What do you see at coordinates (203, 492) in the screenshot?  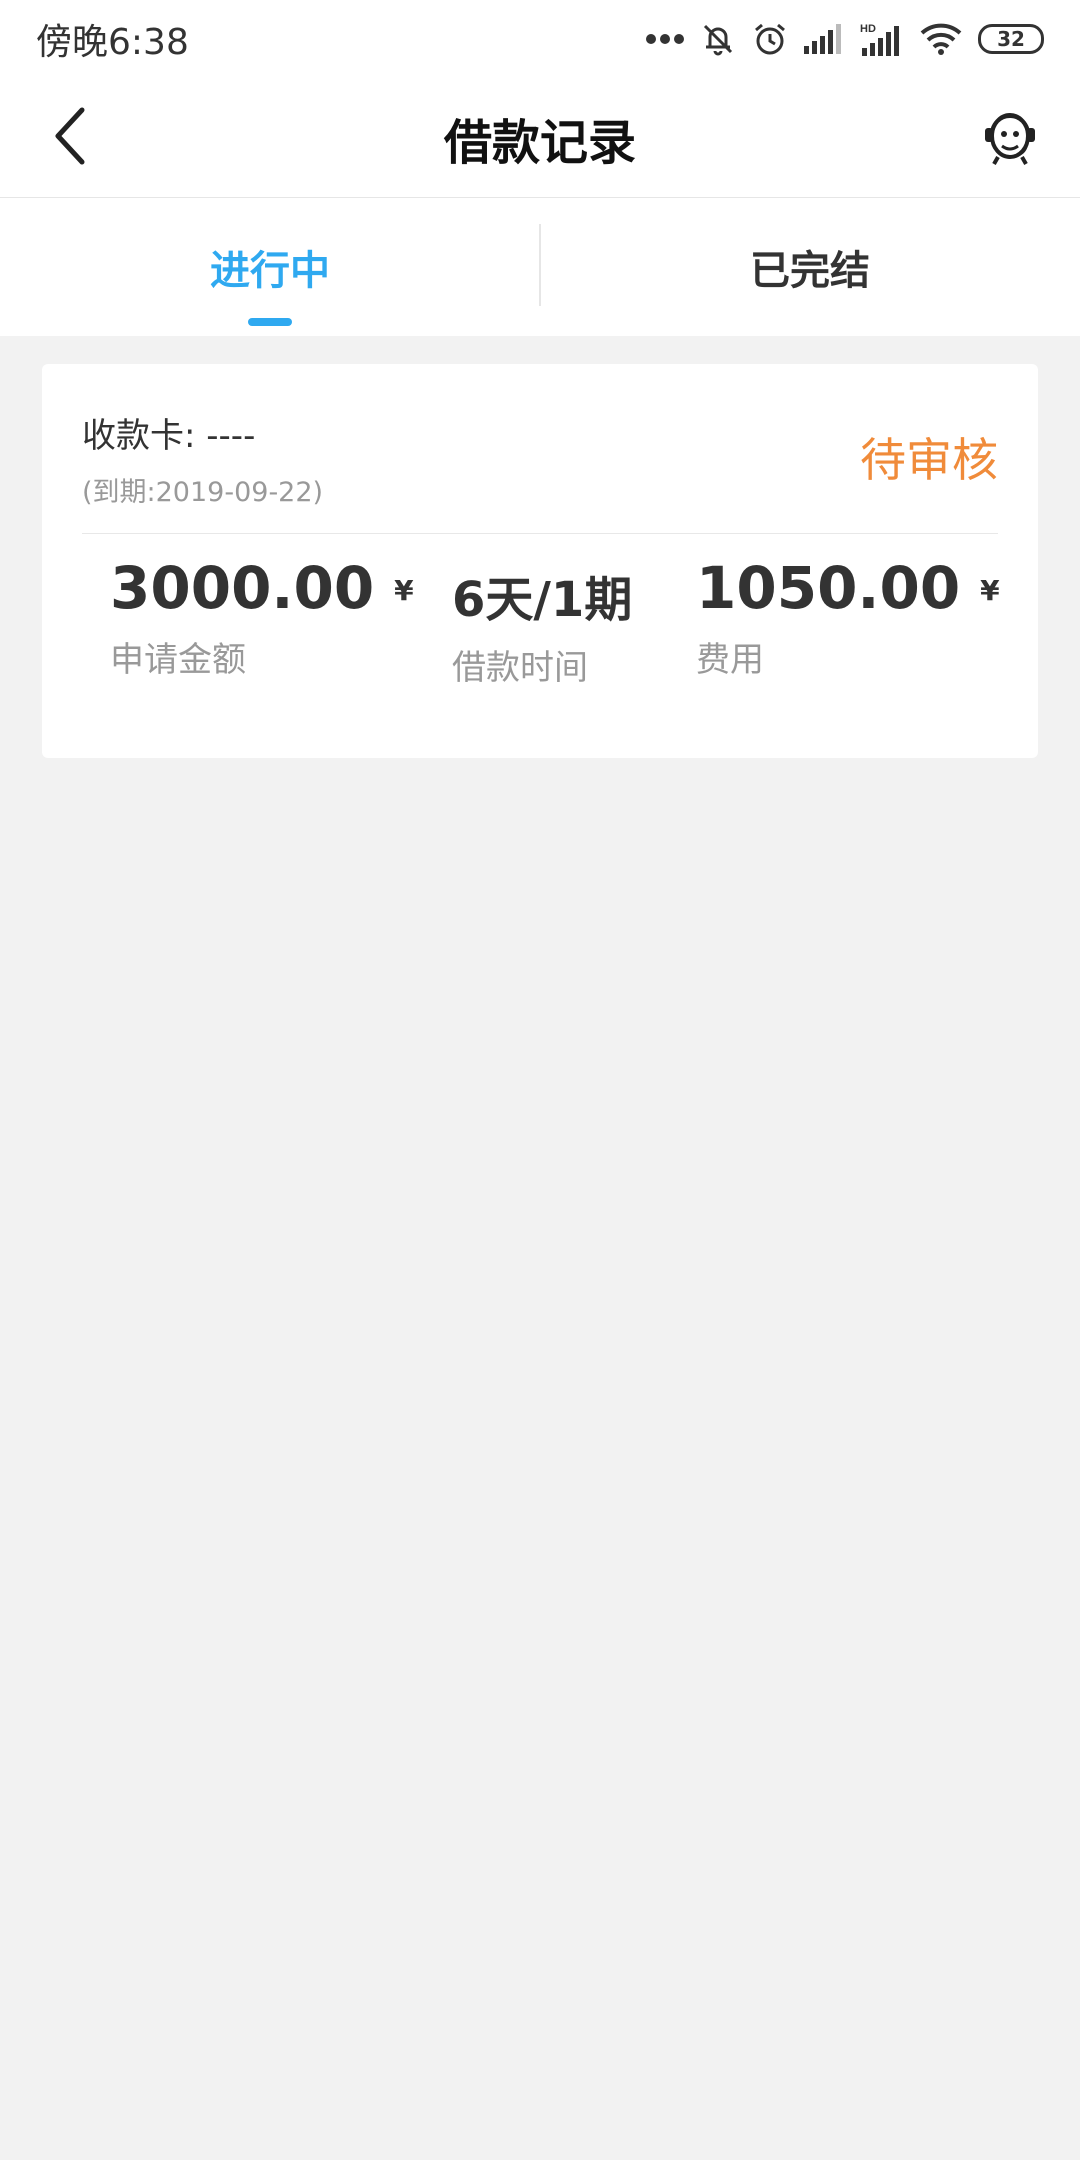 I see `due-date: (到期:2019-09-22)` at bounding box center [203, 492].